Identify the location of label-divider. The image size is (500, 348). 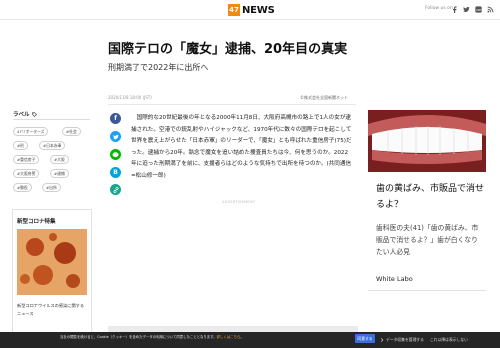
(51, 119).